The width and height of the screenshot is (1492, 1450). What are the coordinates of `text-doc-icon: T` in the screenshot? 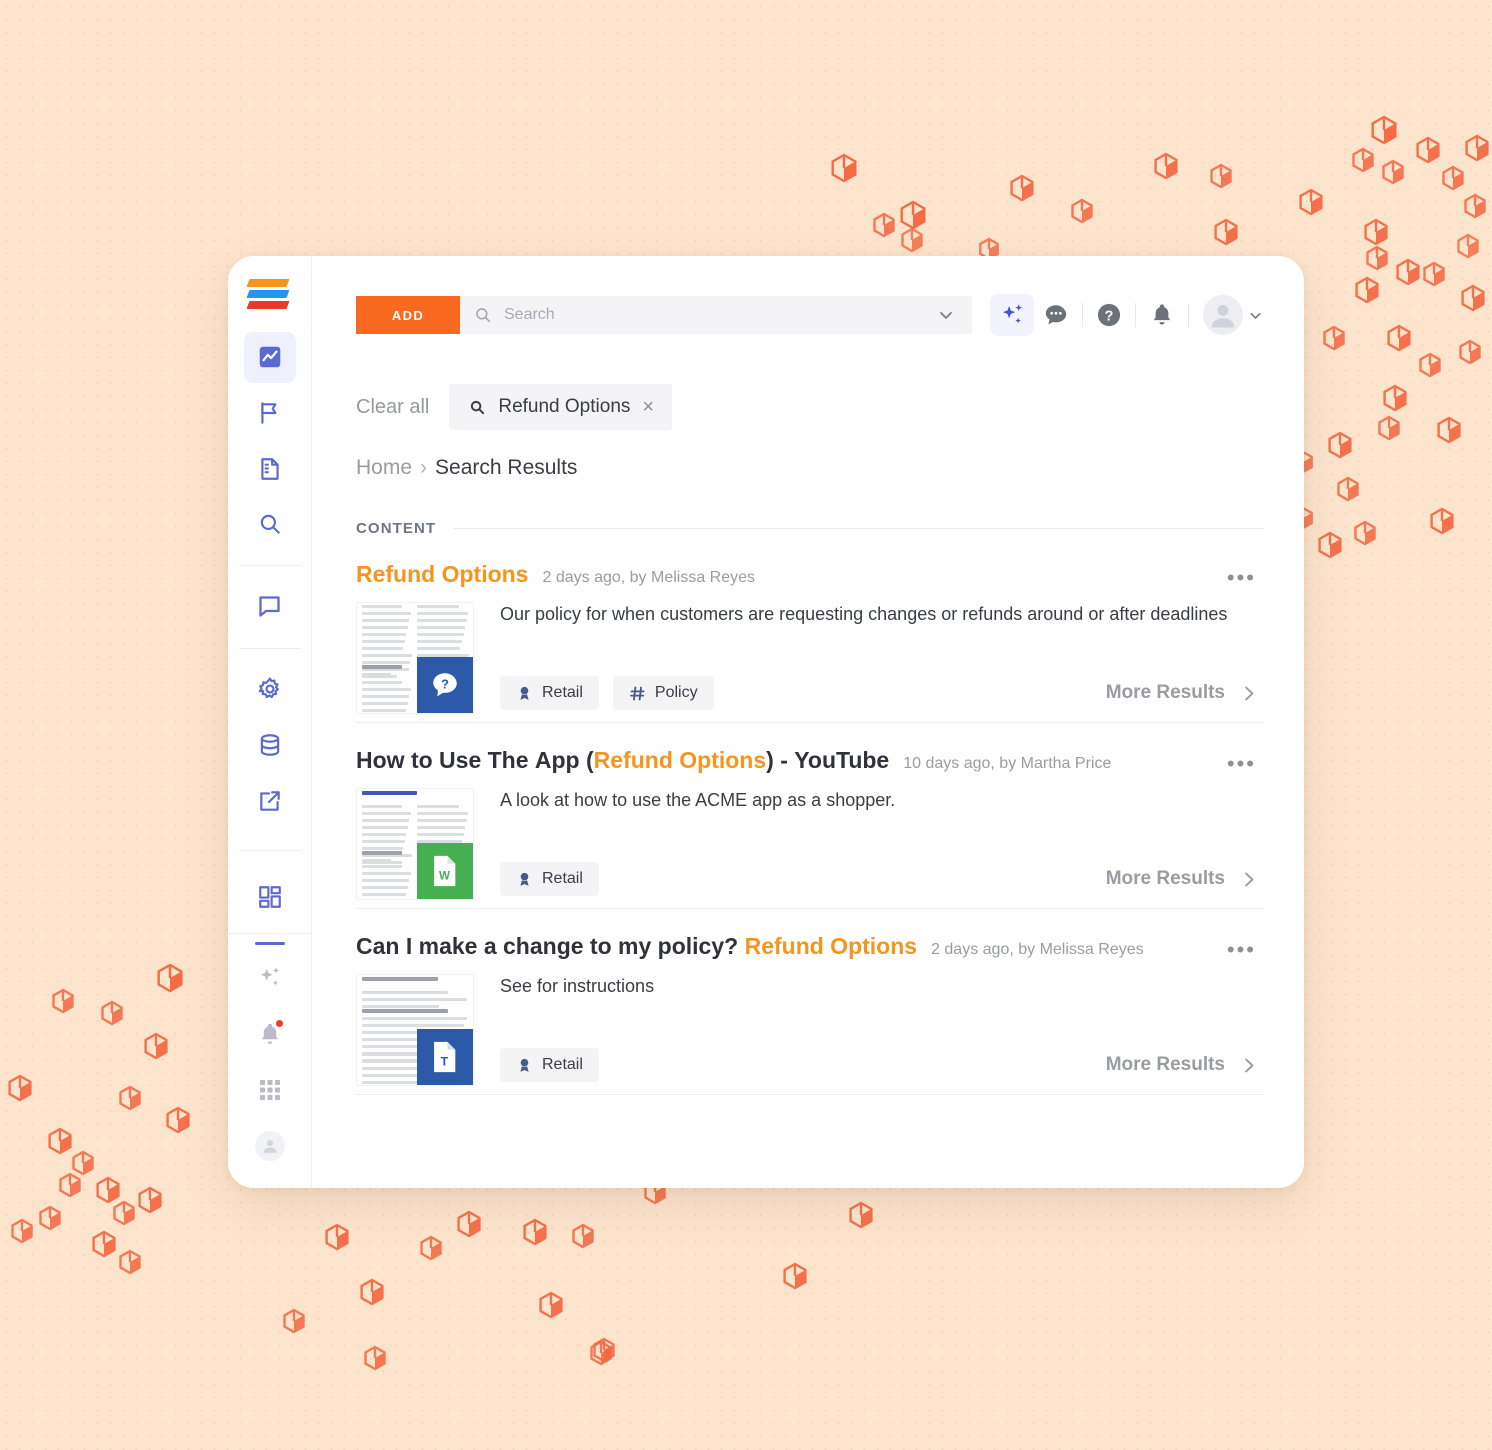 It's located at (445, 1057).